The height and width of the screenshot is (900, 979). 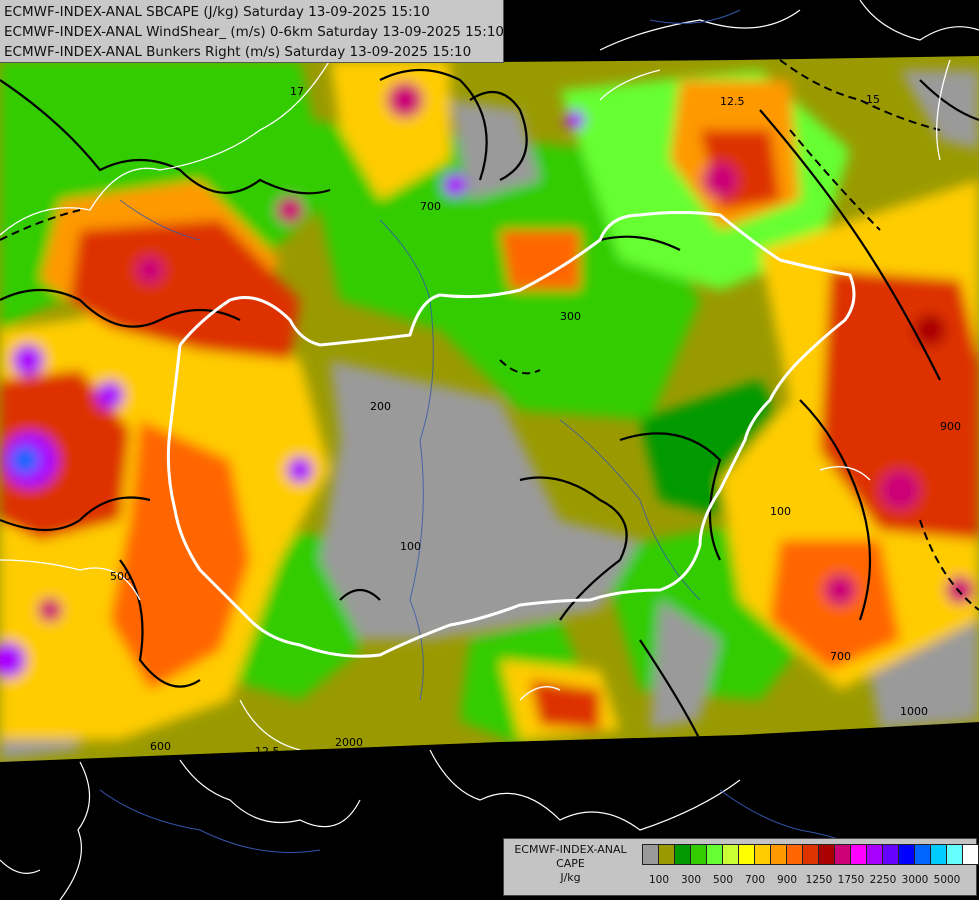 I want to click on legend-label: ECMWF-INDEX-ANAL CAPE J/kg, so click(x=570, y=864).